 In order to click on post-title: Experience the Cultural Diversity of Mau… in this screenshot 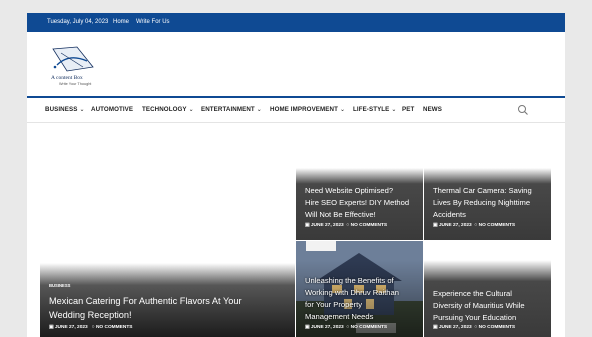, I will do `click(479, 306)`.